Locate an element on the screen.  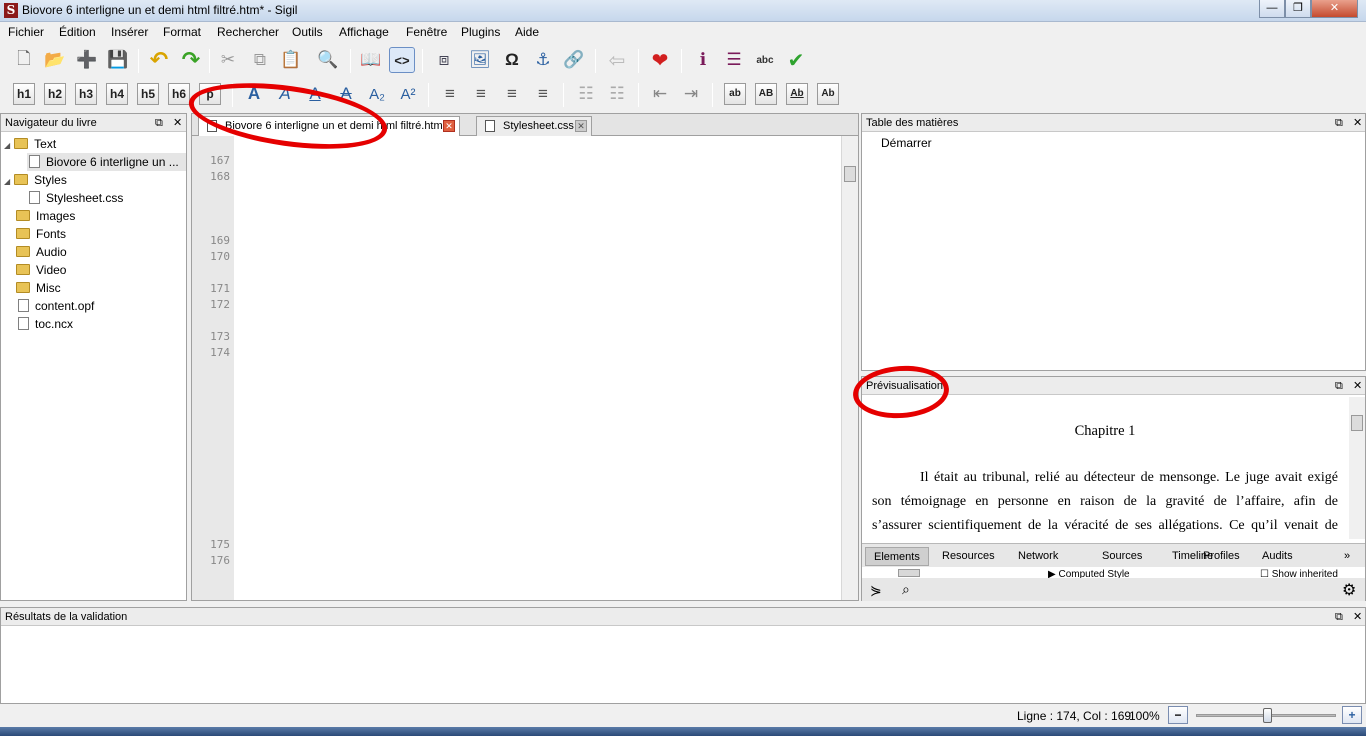
anchor-icon: ⚓ is located at coordinates (543, 60).